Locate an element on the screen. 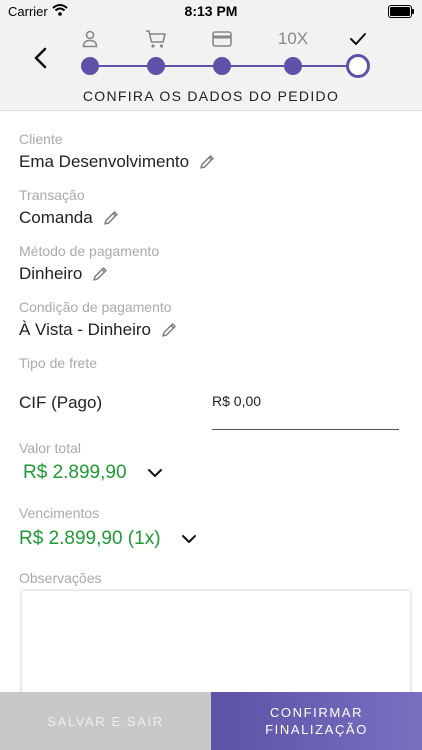  metodo-pagamento-label: Método de pagamento is located at coordinates (89, 251).